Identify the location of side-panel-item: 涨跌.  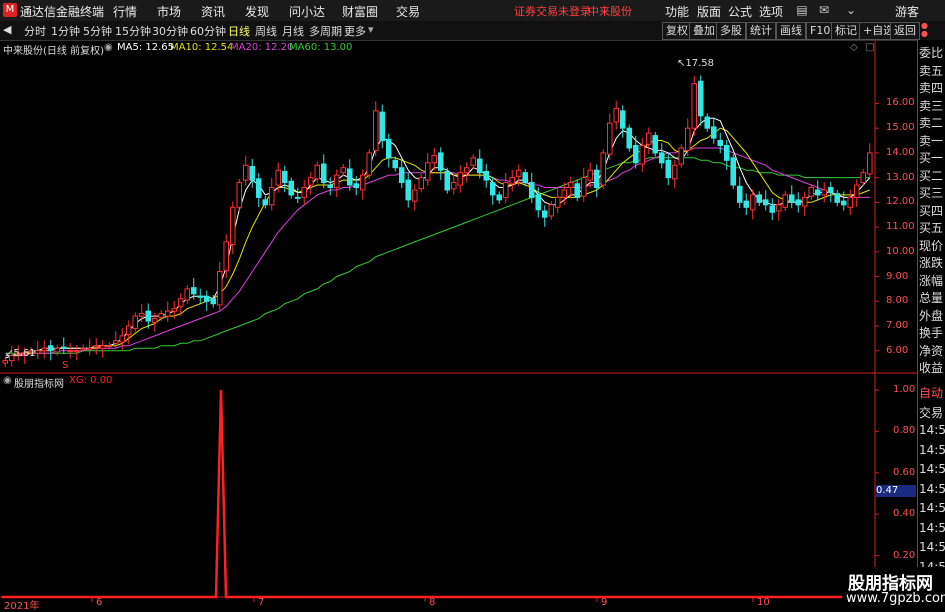
(932, 262).